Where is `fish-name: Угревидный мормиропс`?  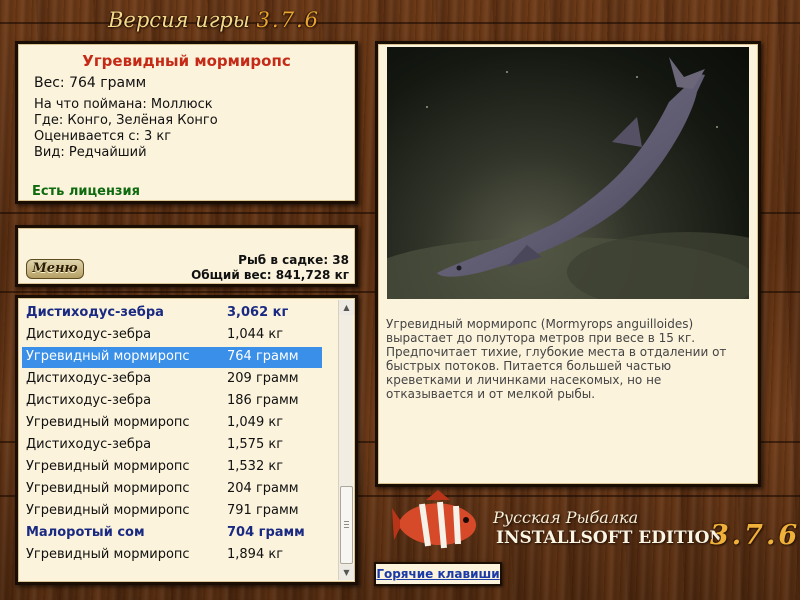
fish-name: Угревидный мормиропс is located at coordinates (186, 61).